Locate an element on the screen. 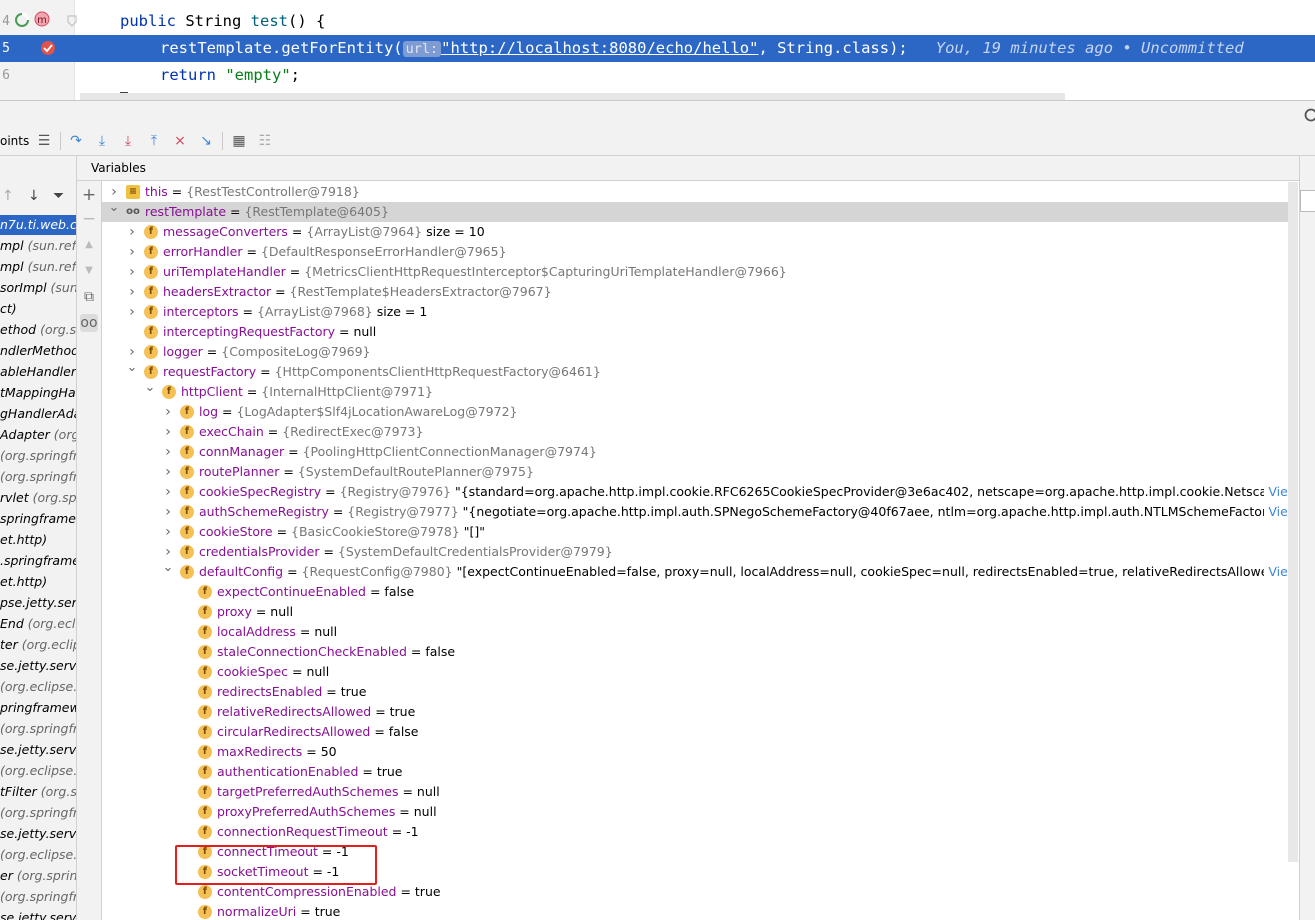 The height and width of the screenshot is (920, 1315). stack-frame-item: ter (org.eclip is located at coordinates (38, 645).